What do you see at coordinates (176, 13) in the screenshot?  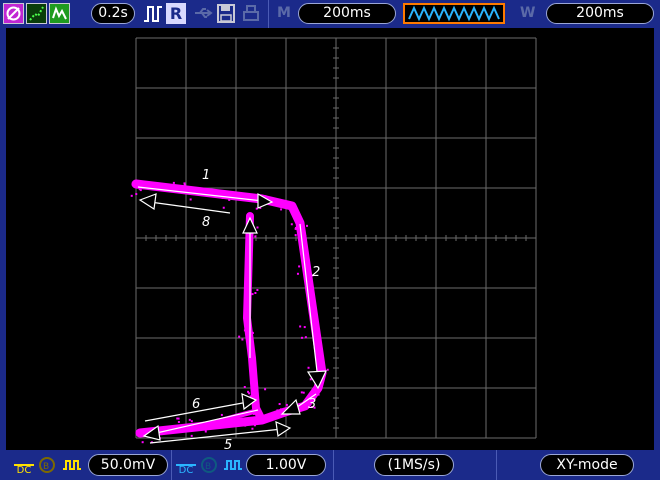 I see `run-status-badge: R` at bounding box center [176, 13].